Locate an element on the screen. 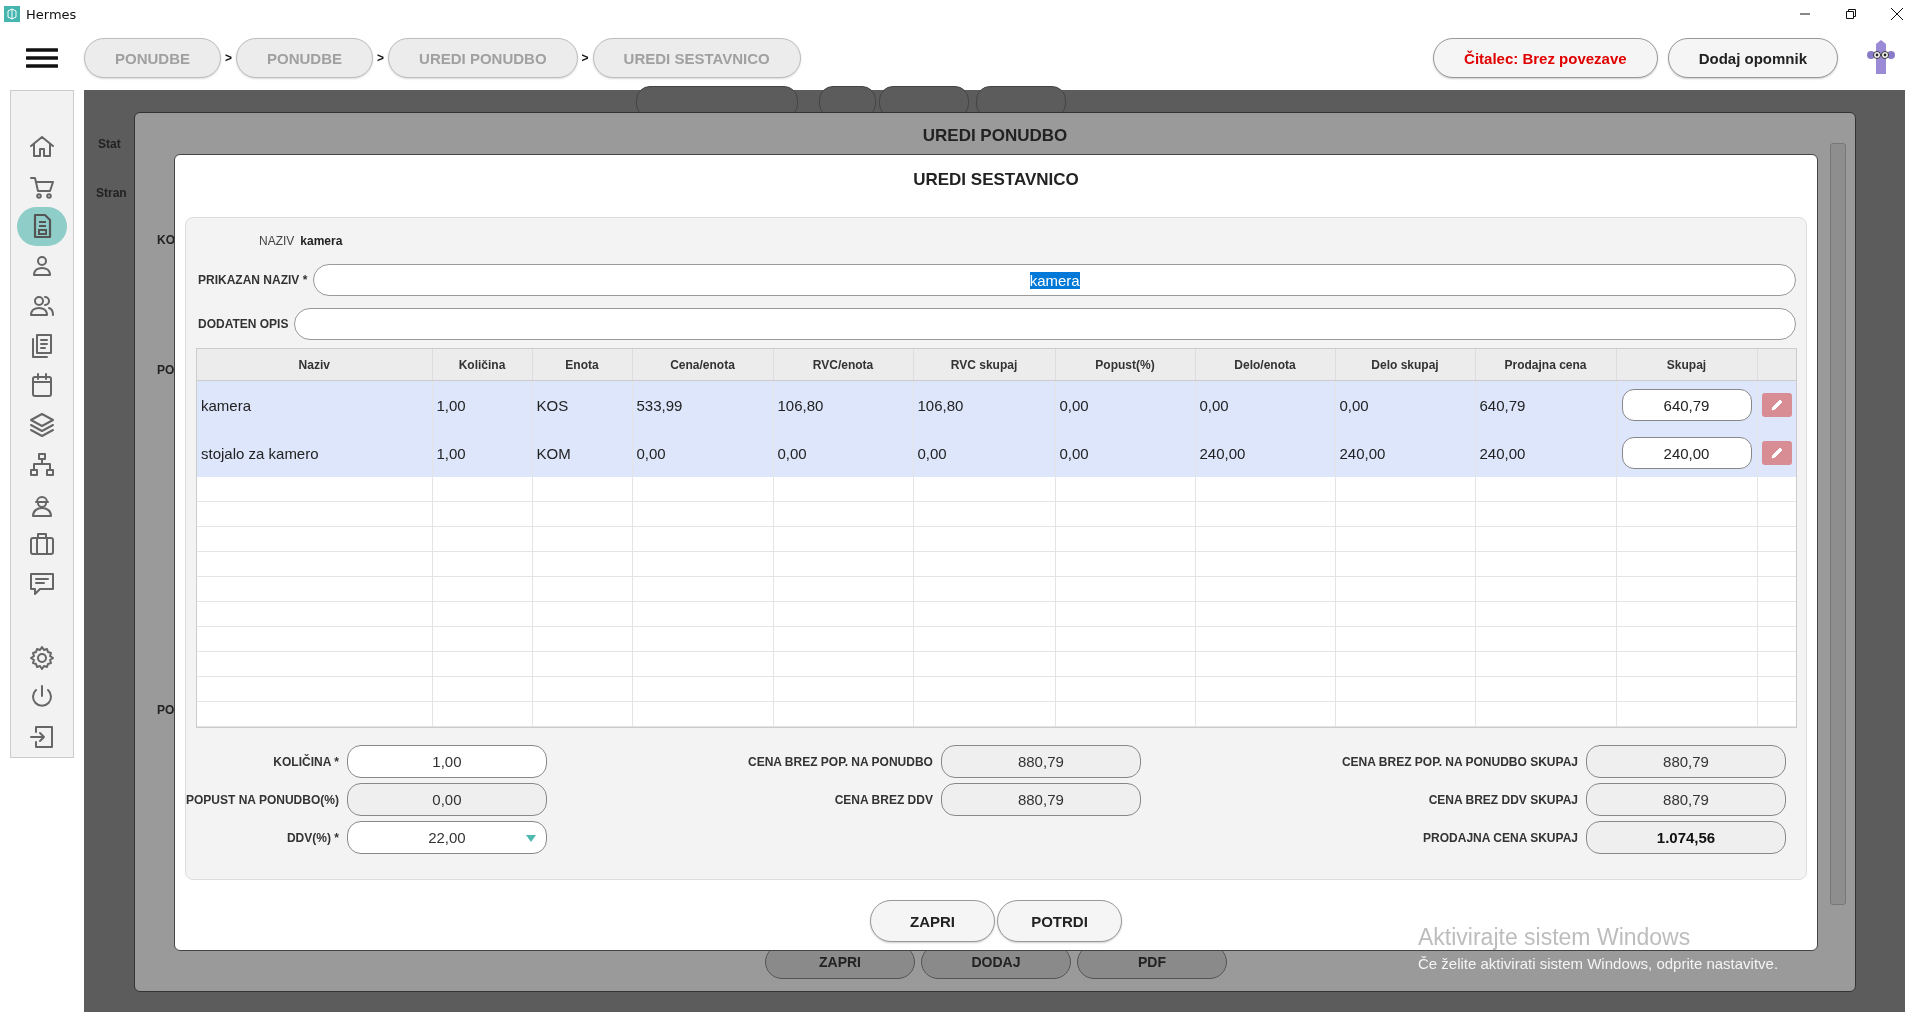  table-cell: 640,79 is located at coordinates (1502, 405).